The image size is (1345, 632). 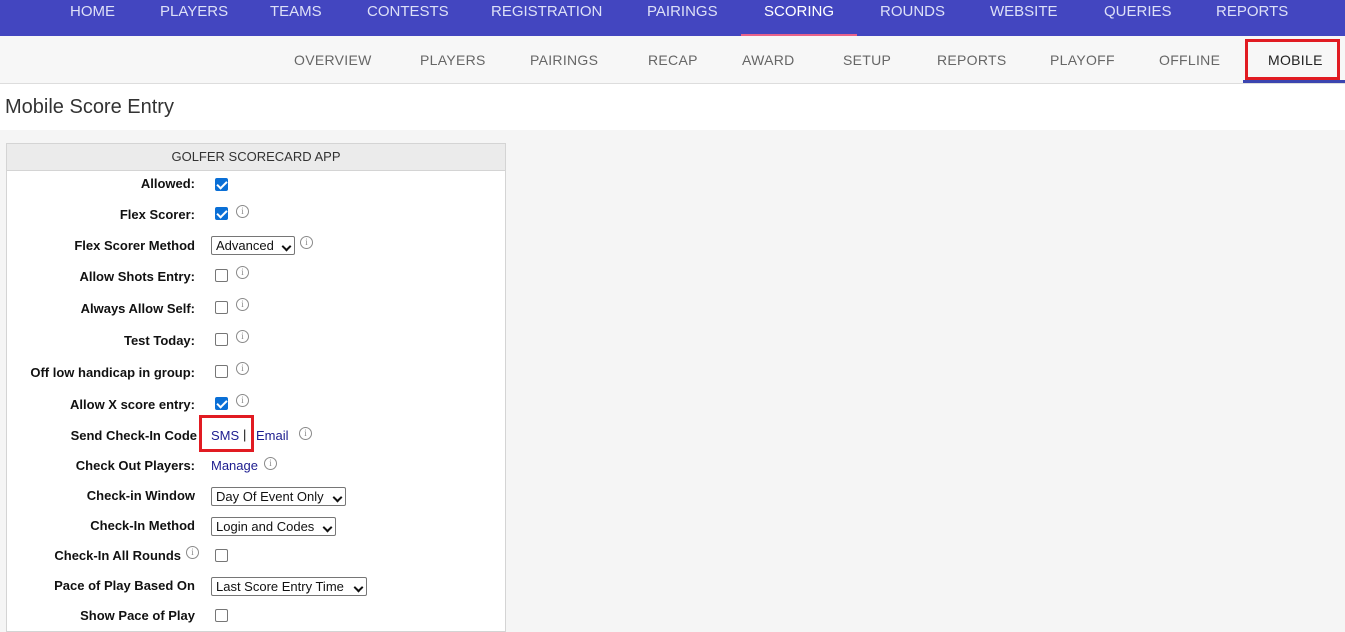 I want to click on allowed-label: Allowed:, so click(x=167, y=183).